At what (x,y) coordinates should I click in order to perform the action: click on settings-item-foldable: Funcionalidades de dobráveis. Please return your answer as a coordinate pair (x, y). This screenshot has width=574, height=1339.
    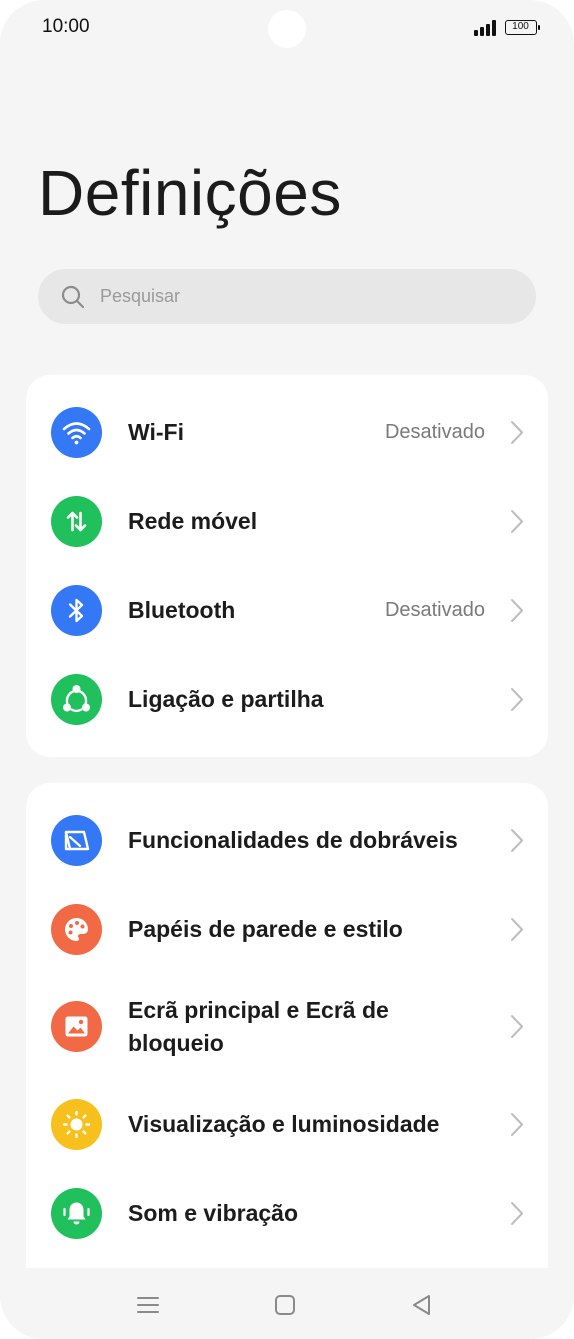
    Looking at the image, I should click on (287, 840).